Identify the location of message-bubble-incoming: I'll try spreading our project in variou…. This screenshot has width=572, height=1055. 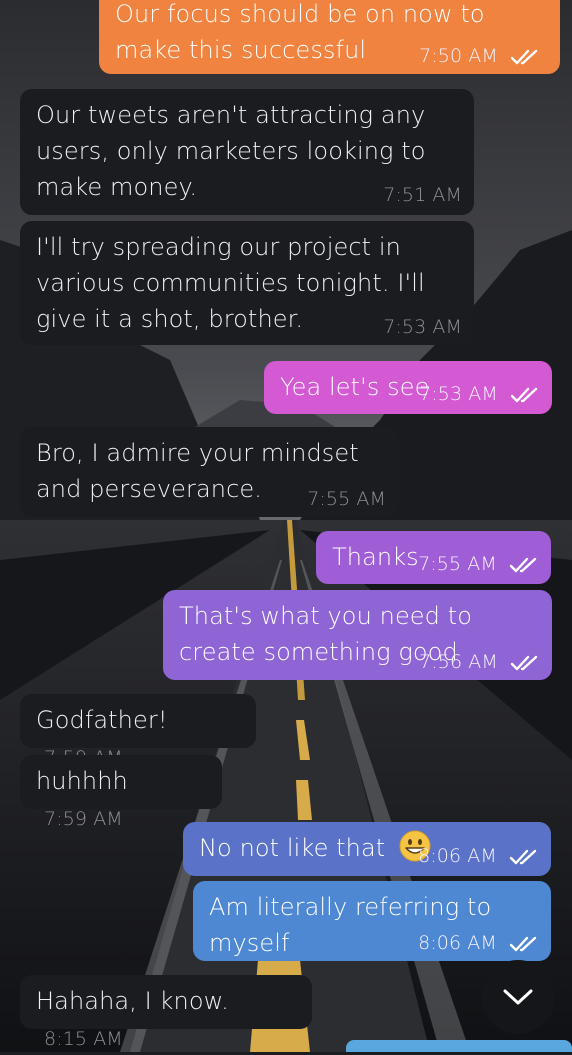
(247, 283).